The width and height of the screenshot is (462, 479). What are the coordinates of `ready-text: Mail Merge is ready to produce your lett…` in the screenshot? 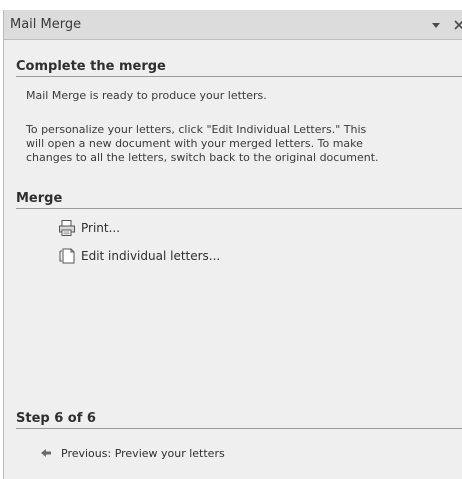 It's located at (146, 95).